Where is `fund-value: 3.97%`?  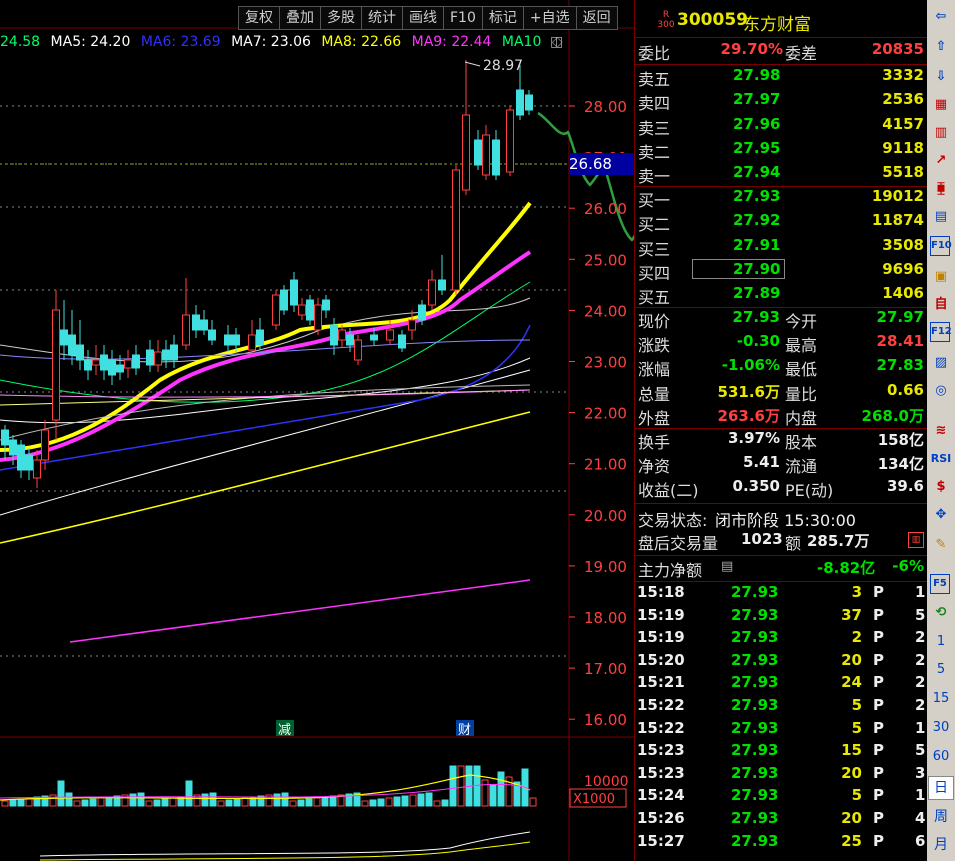 fund-value: 3.97% is located at coordinates (753, 438).